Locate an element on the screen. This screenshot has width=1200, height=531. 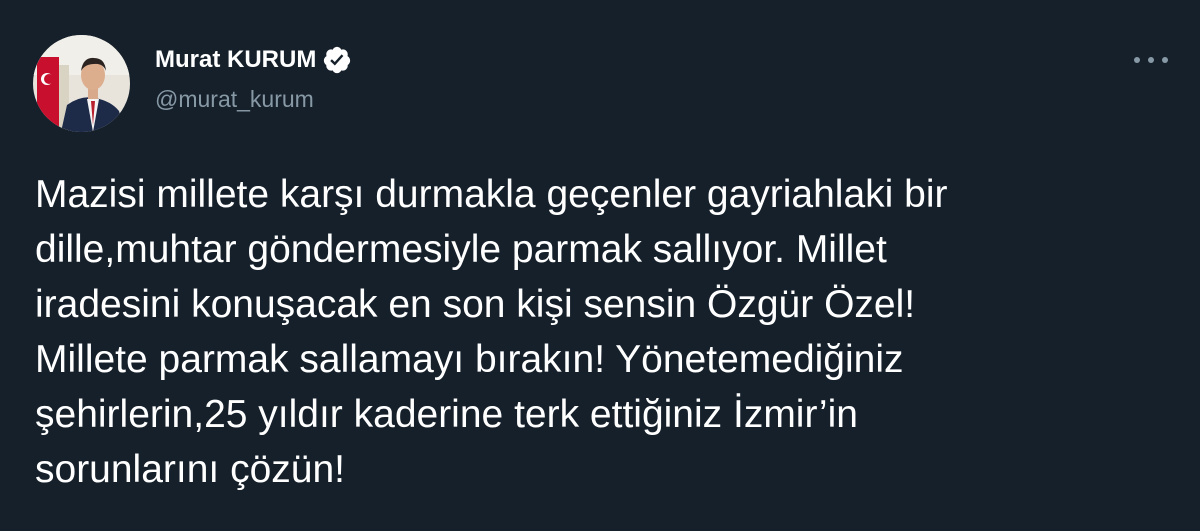
author-name-row: Murat KURUM is located at coordinates (253, 60).